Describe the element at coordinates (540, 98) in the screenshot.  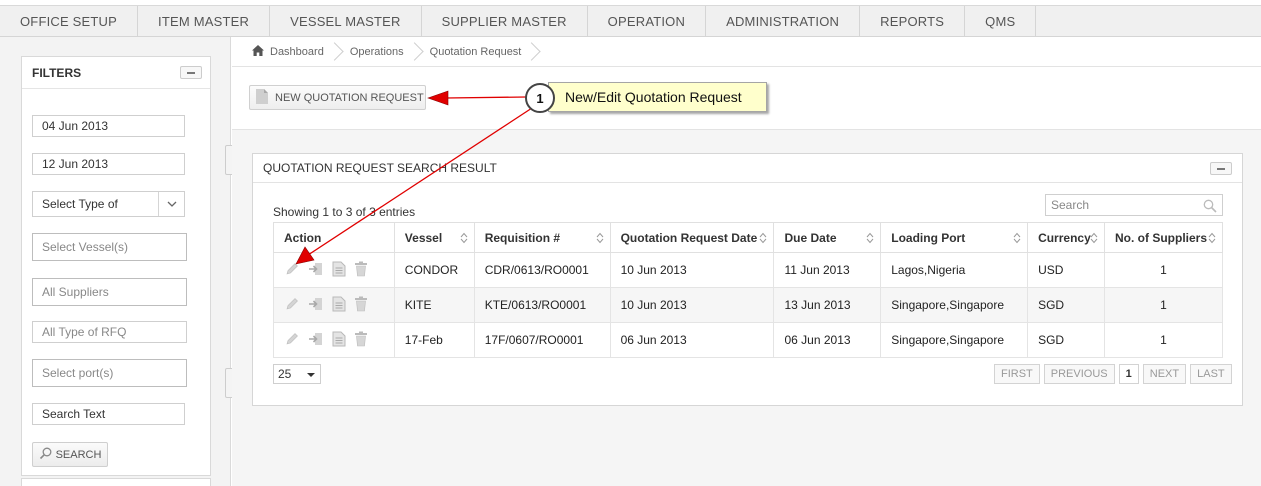
I see `callout-number: 1` at that location.